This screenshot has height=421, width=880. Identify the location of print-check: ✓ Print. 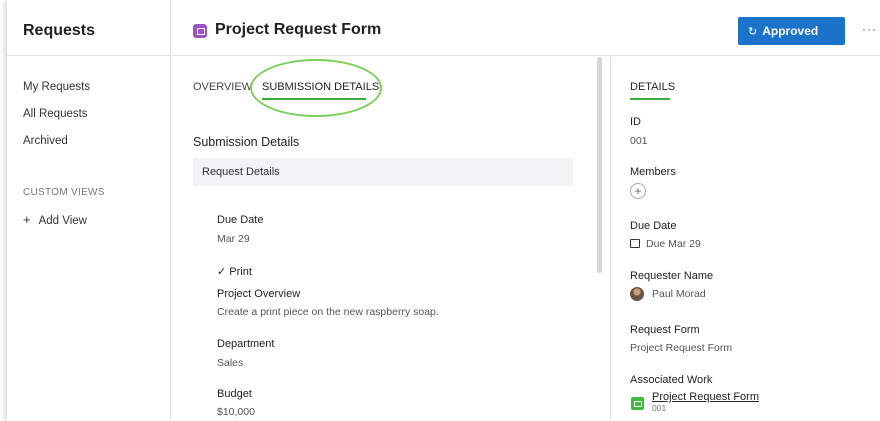
(234, 272).